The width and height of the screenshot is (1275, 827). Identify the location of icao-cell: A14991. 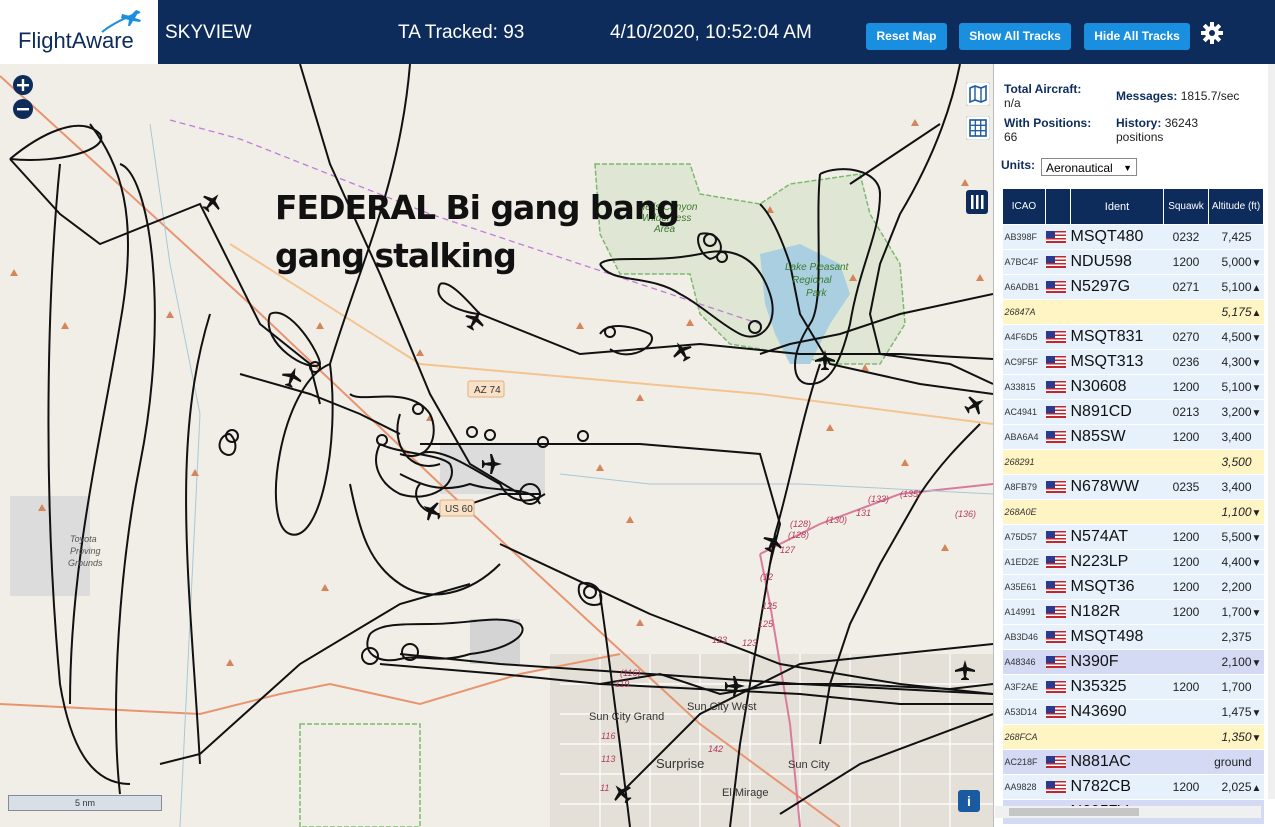
(1024, 612).